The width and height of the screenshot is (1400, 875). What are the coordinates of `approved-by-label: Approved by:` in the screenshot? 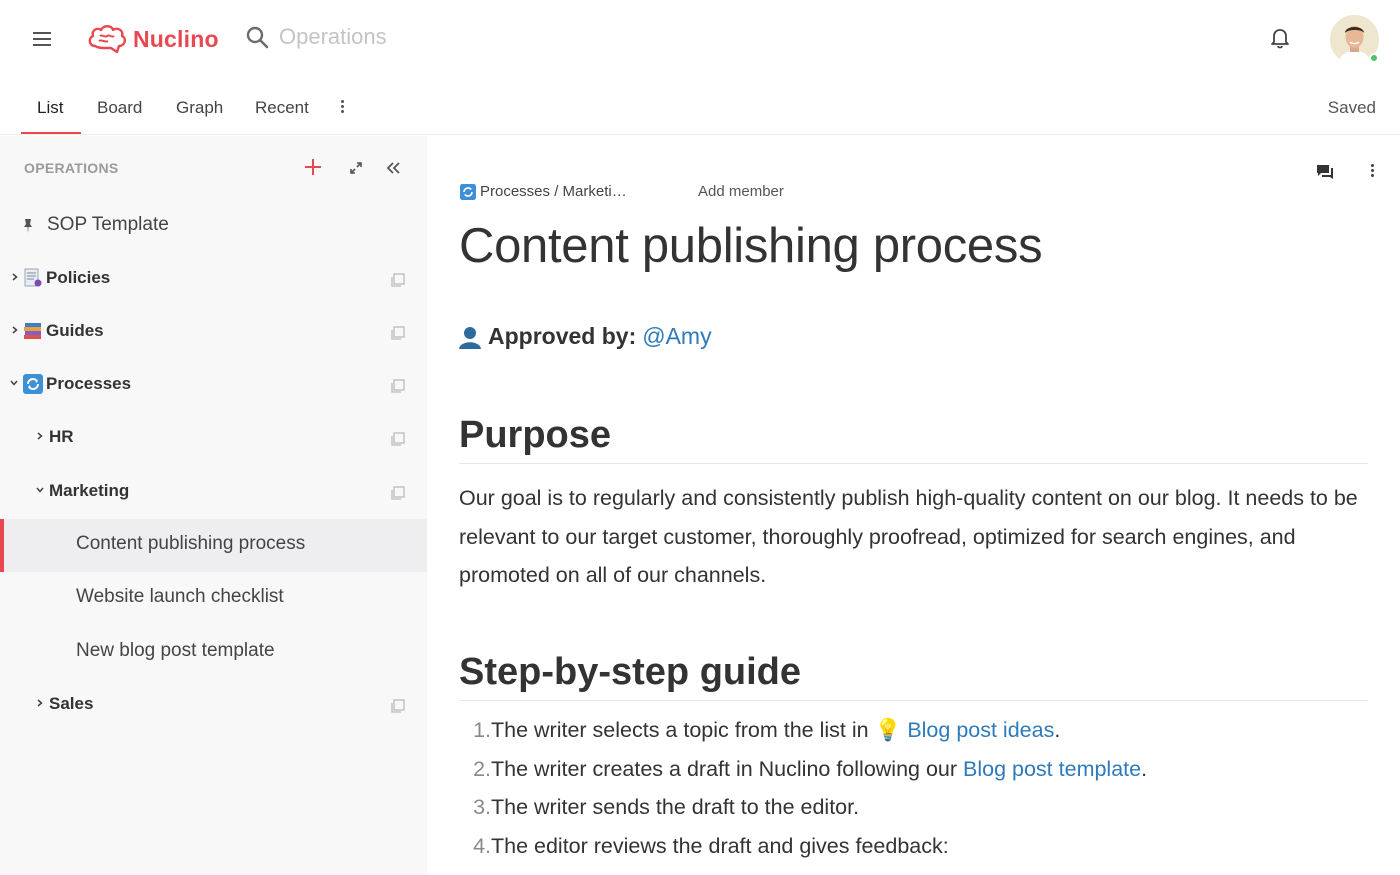 It's located at (562, 336).